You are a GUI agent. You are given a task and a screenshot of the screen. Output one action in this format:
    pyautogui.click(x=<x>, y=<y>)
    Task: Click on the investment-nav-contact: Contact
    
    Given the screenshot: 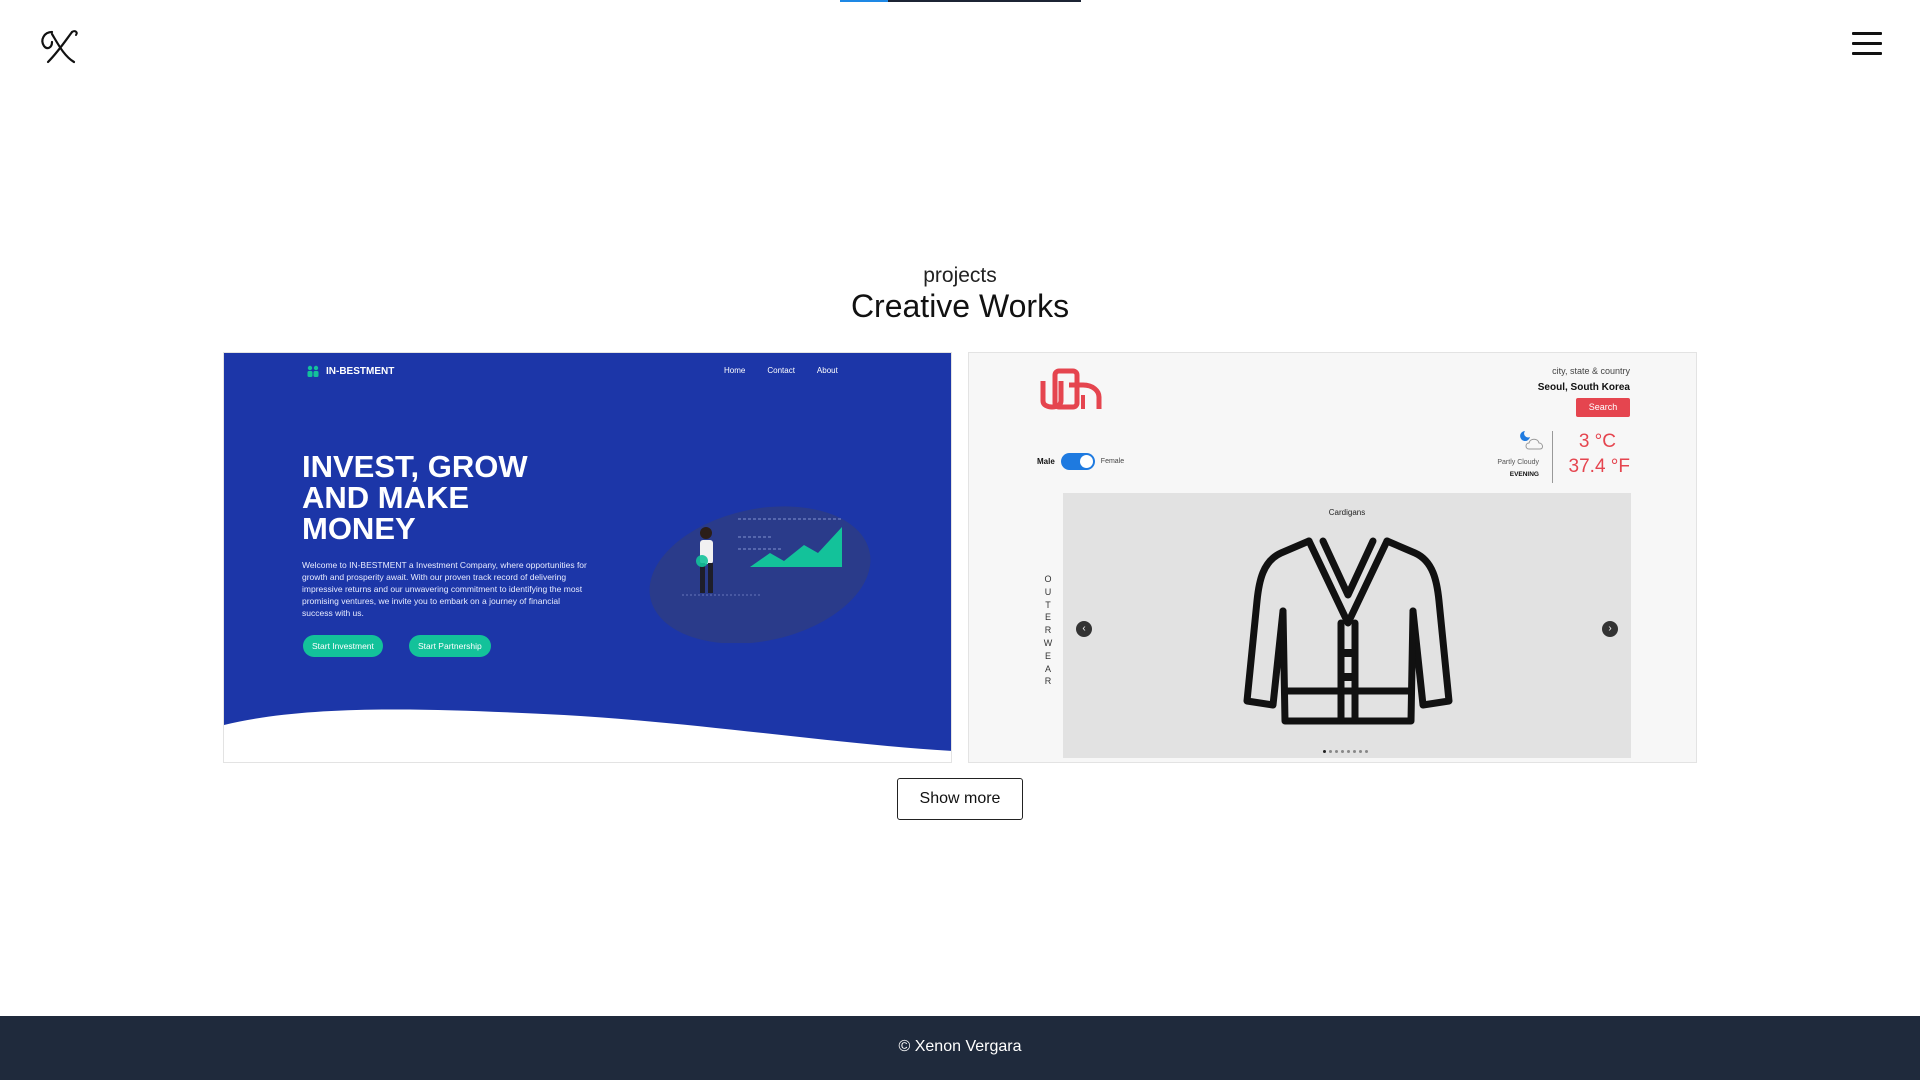 What is the action you would take?
    pyautogui.click(x=781, y=370)
    